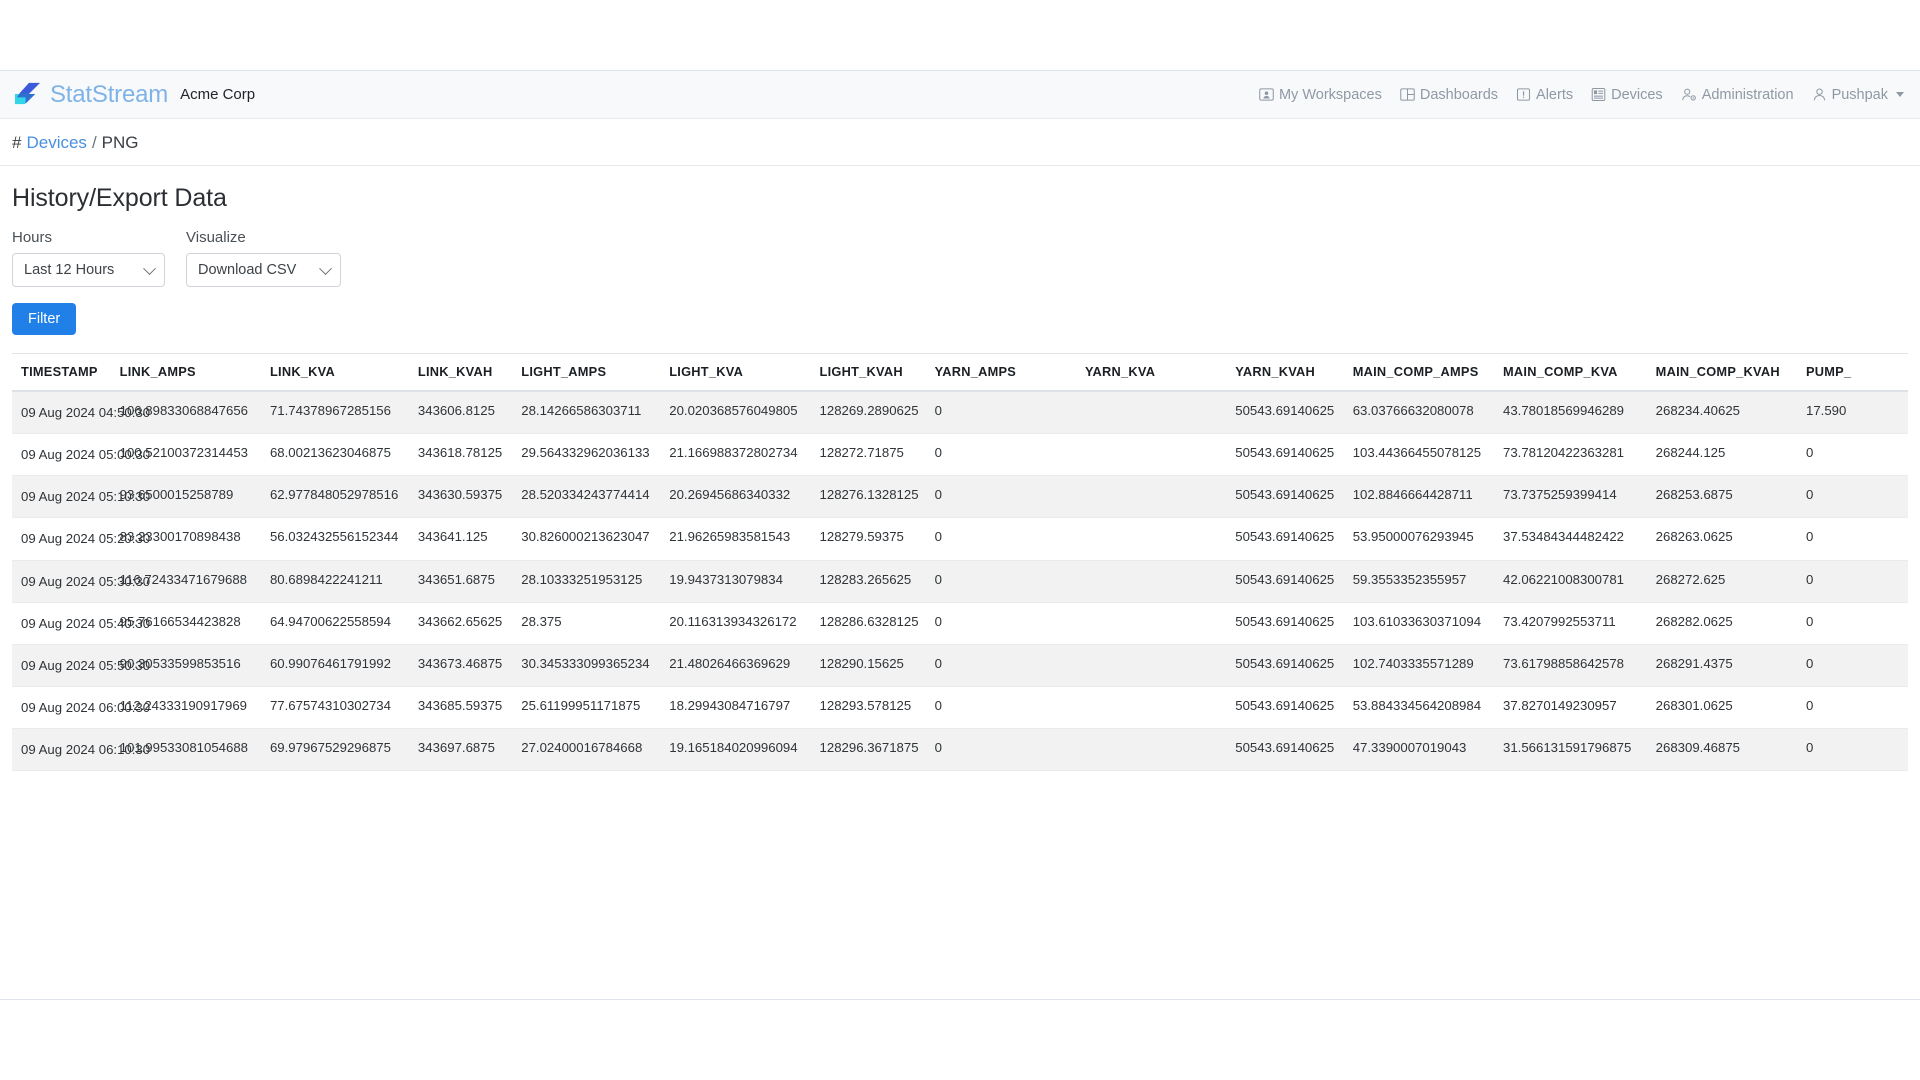 Image resolution: width=1920 pixels, height=1080 pixels. Describe the element at coordinates (460, 750) in the screenshot. I see `table-cell: 343697.6875` at that location.